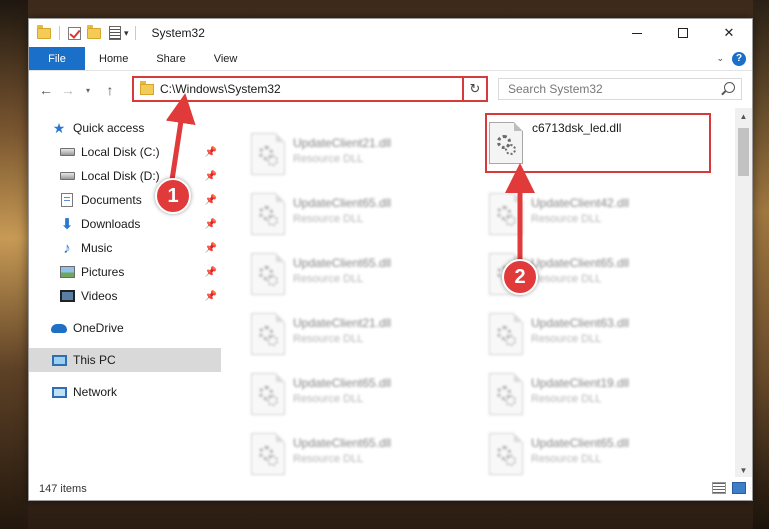 This screenshot has height=529, width=769. What do you see at coordinates (580, 323) in the screenshot?
I see `file-name: UpdateClient63.dll` at bounding box center [580, 323].